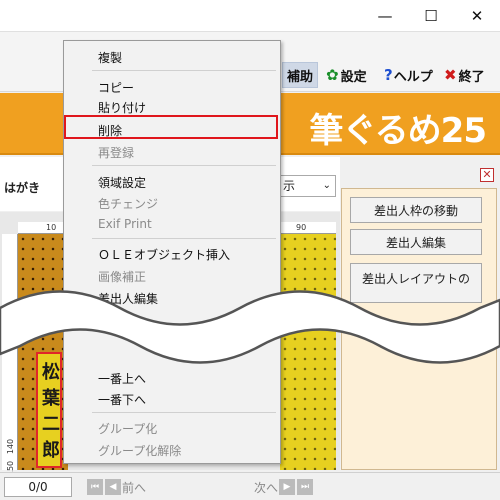  What do you see at coordinates (122, 107) in the screenshot?
I see `menu-item-paste: 貼り付け` at bounding box center [122, 107].